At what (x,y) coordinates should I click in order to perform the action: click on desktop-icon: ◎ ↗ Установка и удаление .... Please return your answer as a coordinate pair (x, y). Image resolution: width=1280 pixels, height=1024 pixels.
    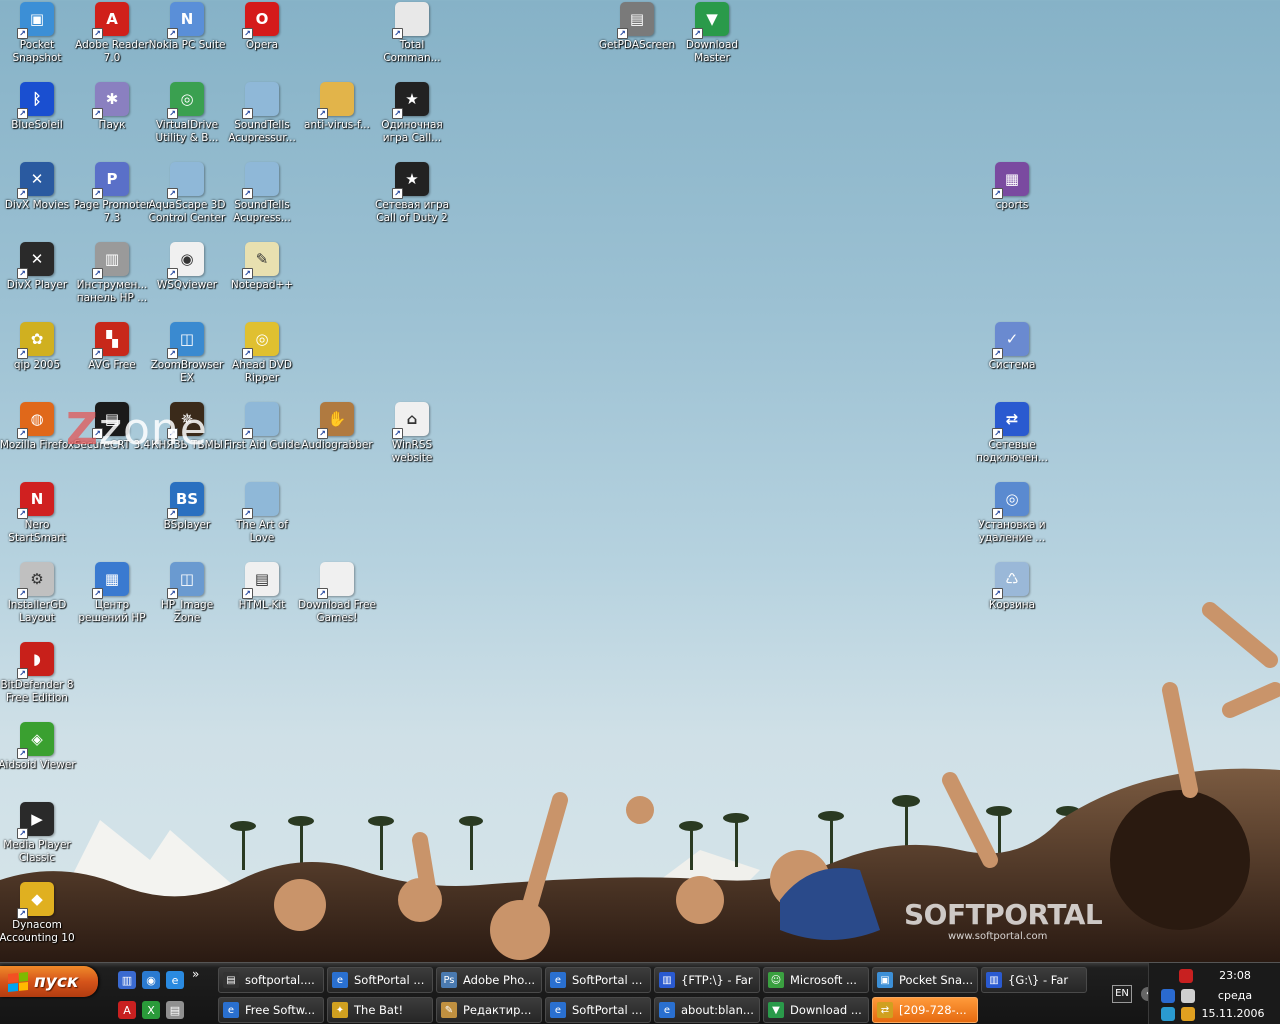
    Looking at the image, I should click on (1012, 513).